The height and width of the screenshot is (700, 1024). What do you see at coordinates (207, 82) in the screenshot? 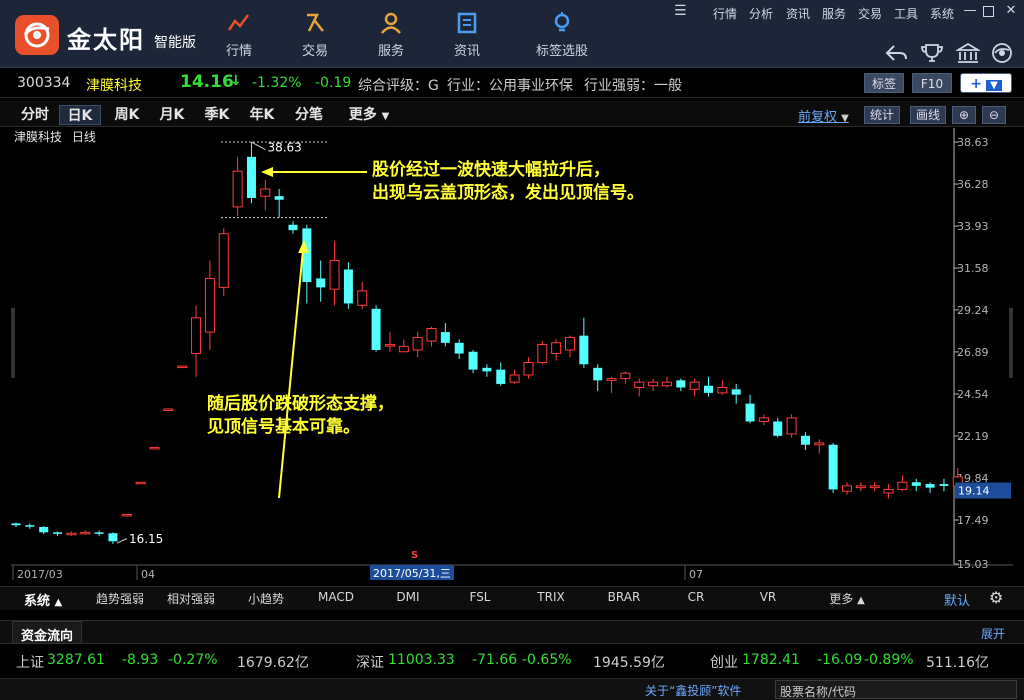
I see `stock-price: 14.16` at bounding box center [207, 82].